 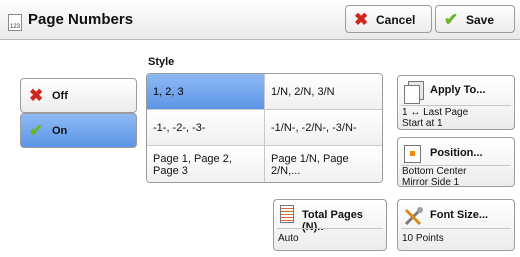 What do you see at coordinates (78, 130) in the screenshot?
I see `on-button: ✔ On` at bounding box center [78, 130].